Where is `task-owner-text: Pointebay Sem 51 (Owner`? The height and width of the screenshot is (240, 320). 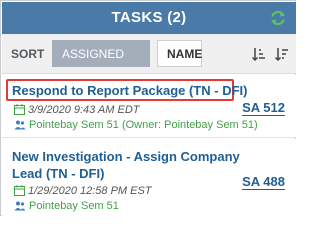
task-owner-text: Pointebay Sem 51 (Owner is located at coordinates (143, 125).